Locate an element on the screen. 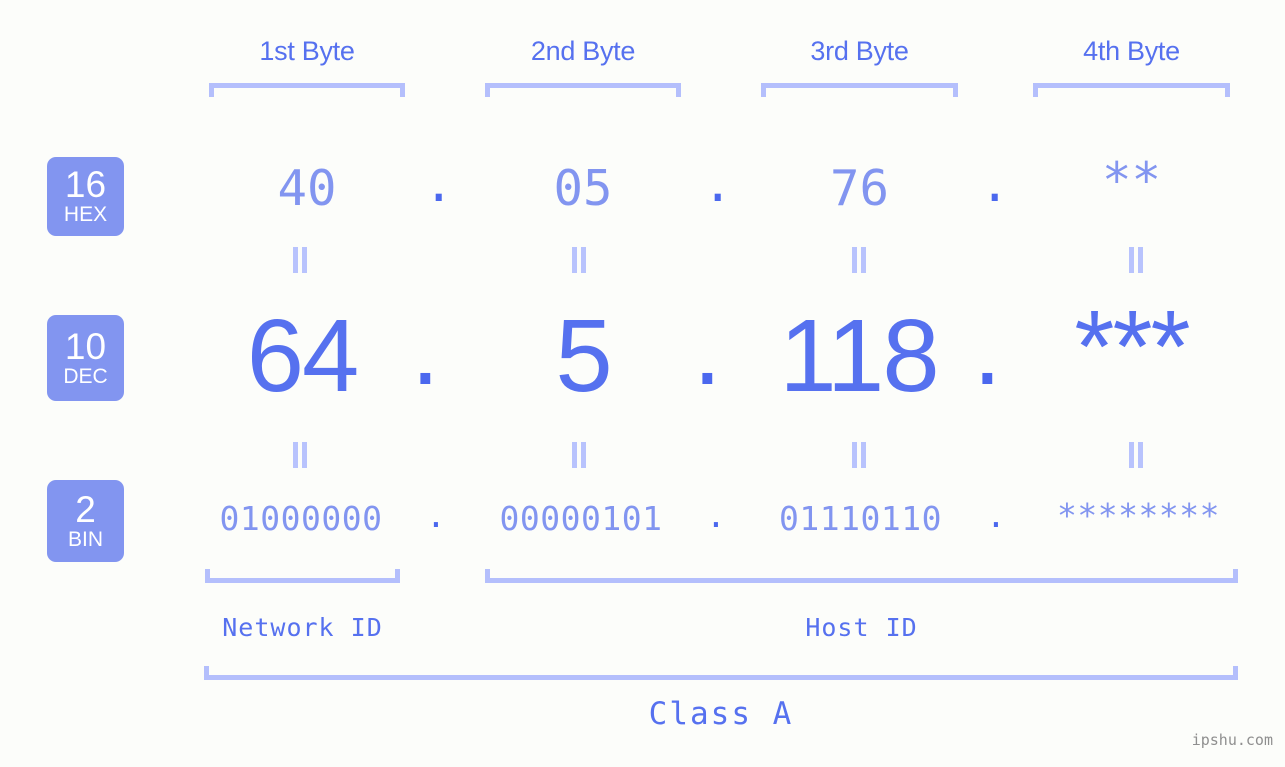 This screenshot has height=767, width=1285. base-badge-dec: 10 DEC is located at coordinates (85, 358).